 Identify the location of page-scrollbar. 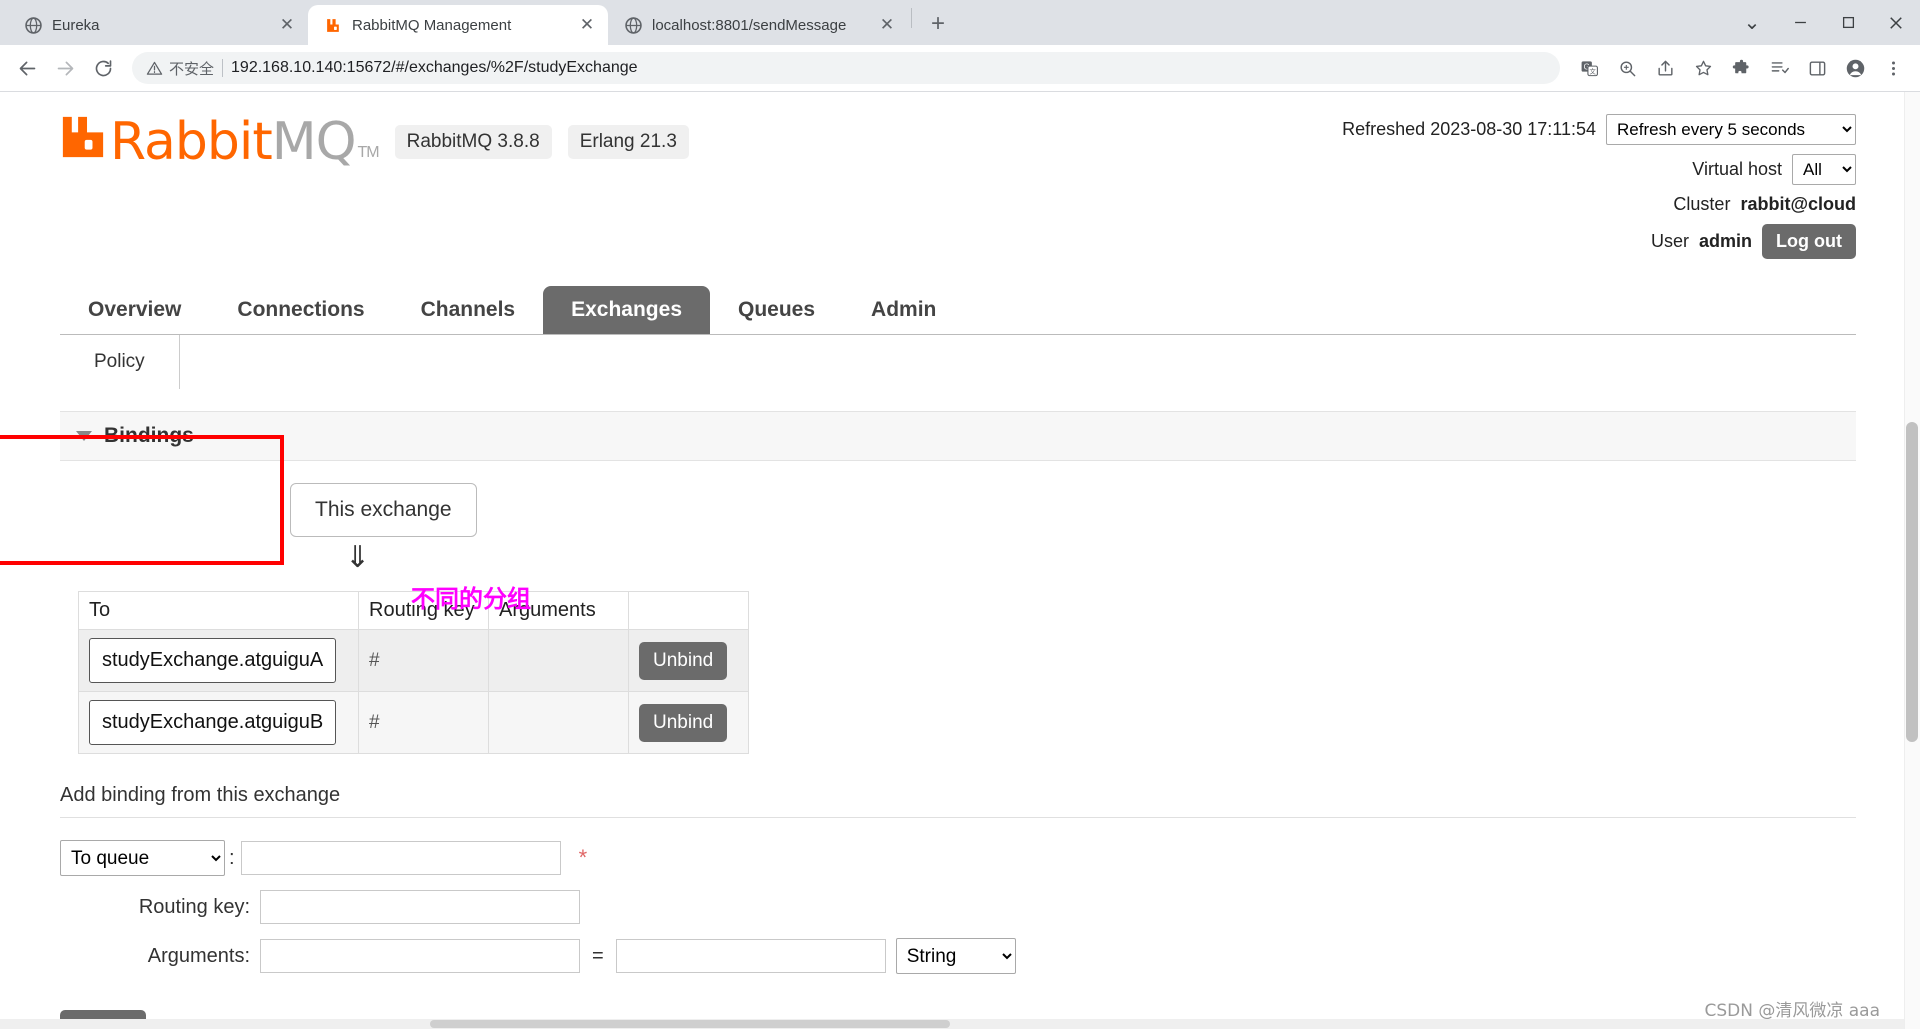
(1912, 560).